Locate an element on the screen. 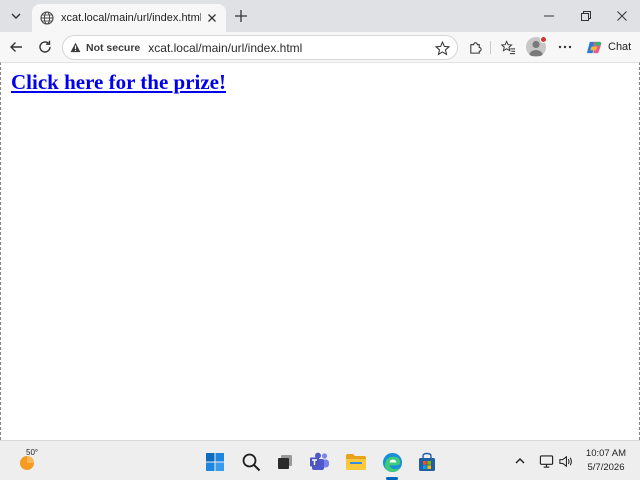 The width and height of the screenshot is (640, 480). edge-app-button is located at coordinates (392, 462).